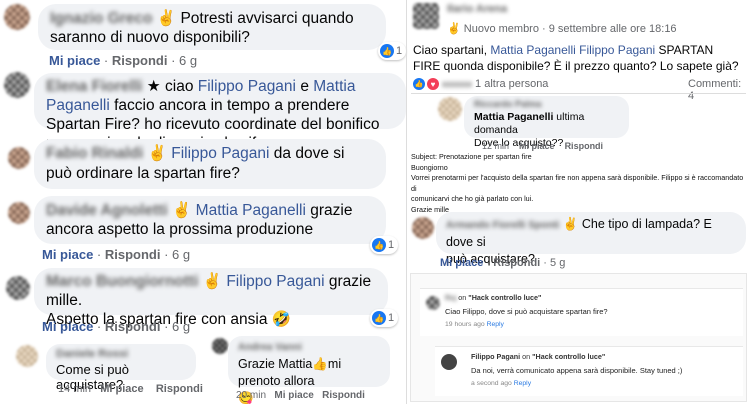 This screenshot has height=404, width=750. I want to click on heart-icon: ♥, so click(433, 84).